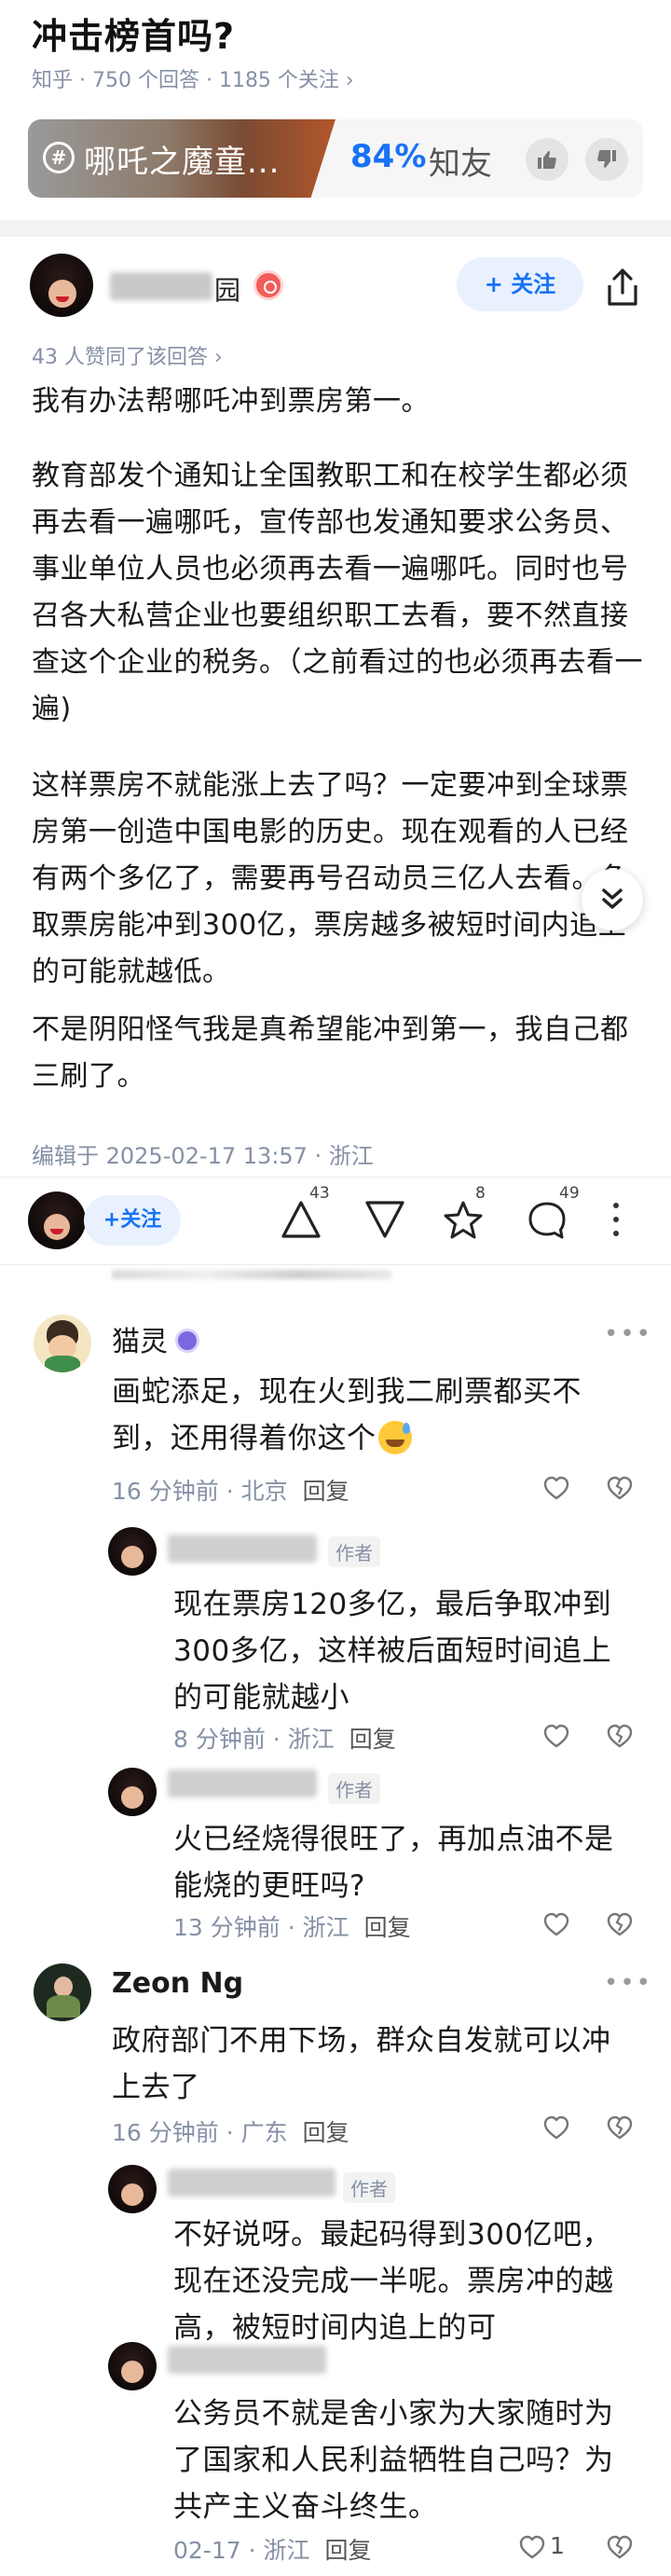  Describe the element at coordinates (193, 78) in the screenshot. I see `question-meta: 知乎 · 750 个回答 · 1185 个关注 ›` at that location.